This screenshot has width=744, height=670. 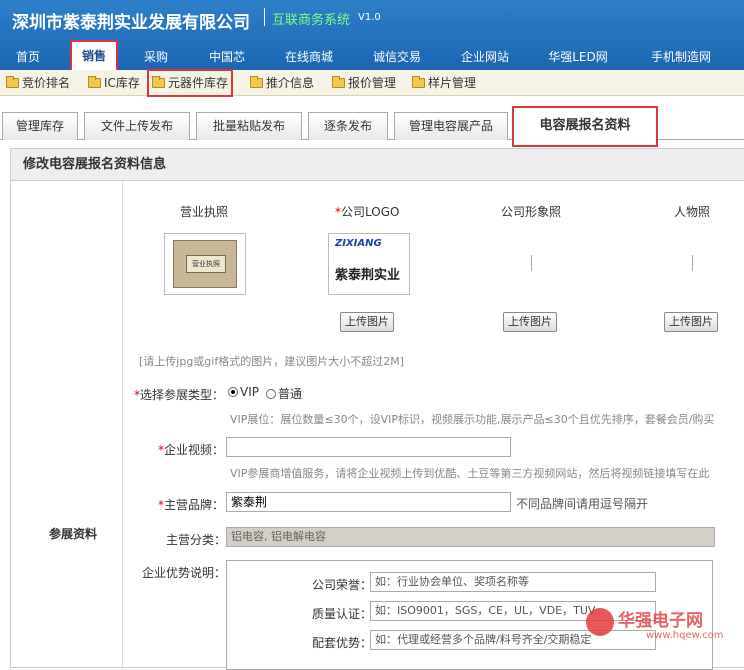 What do you see at coordinates (530, 322) in the screenshot?
I see `upload-image-button: 上传图片` at bounding box center [530, 322].